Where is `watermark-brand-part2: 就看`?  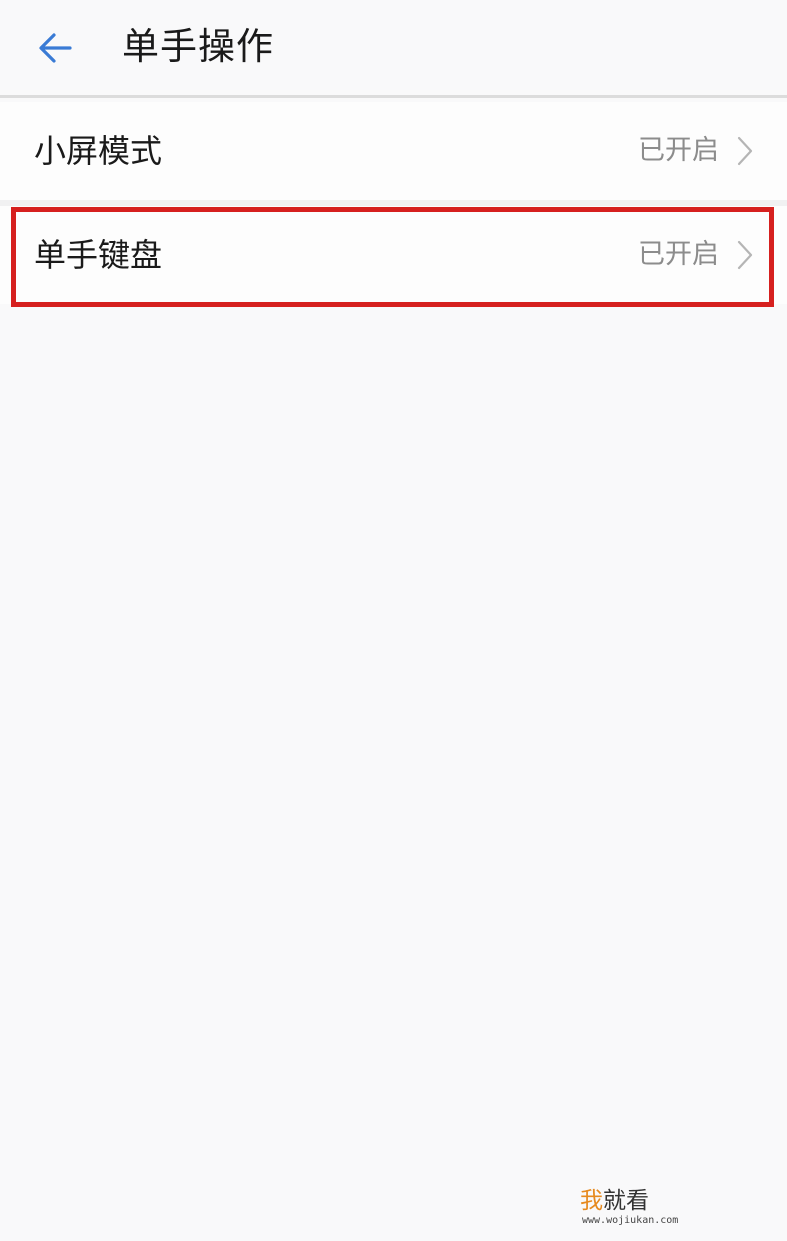 watermark-brand-part2: 就看 is located at coordinates (626, 1201).